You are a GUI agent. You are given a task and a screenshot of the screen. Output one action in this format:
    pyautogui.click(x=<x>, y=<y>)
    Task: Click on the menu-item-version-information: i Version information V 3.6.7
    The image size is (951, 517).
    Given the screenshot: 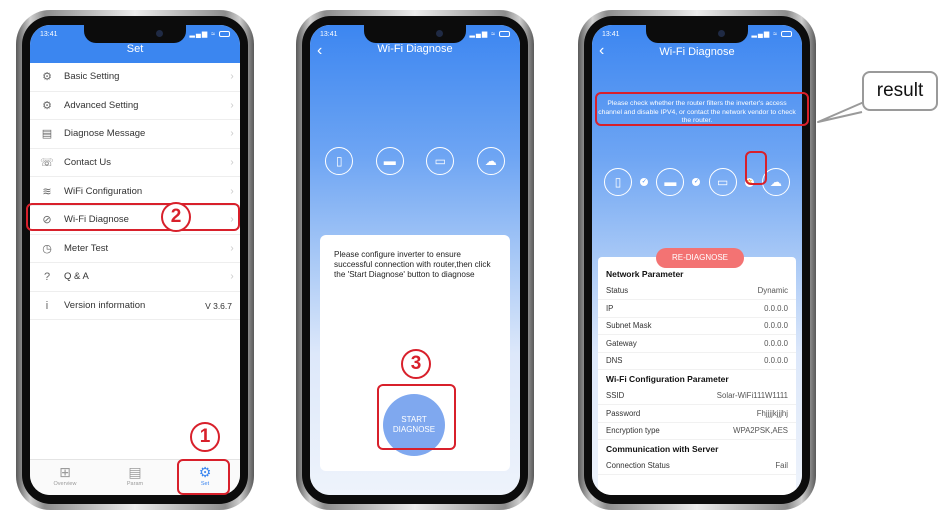 What is the action you would take?
    pyautogui.click(x=135, y=306)
    